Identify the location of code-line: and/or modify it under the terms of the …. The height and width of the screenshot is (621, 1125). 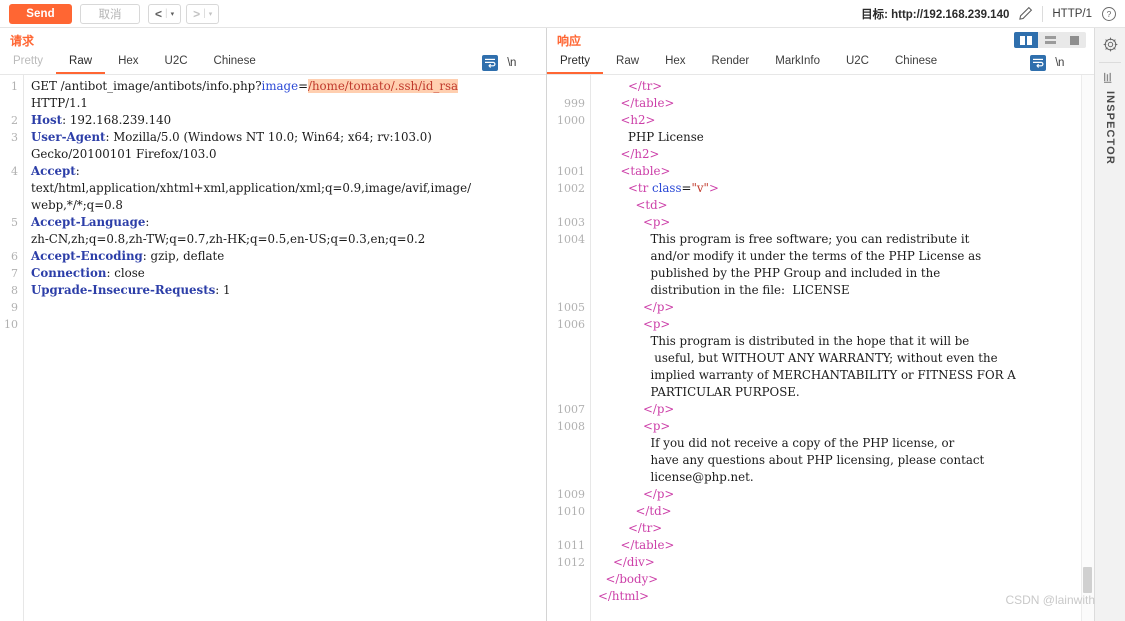
(846, 256).